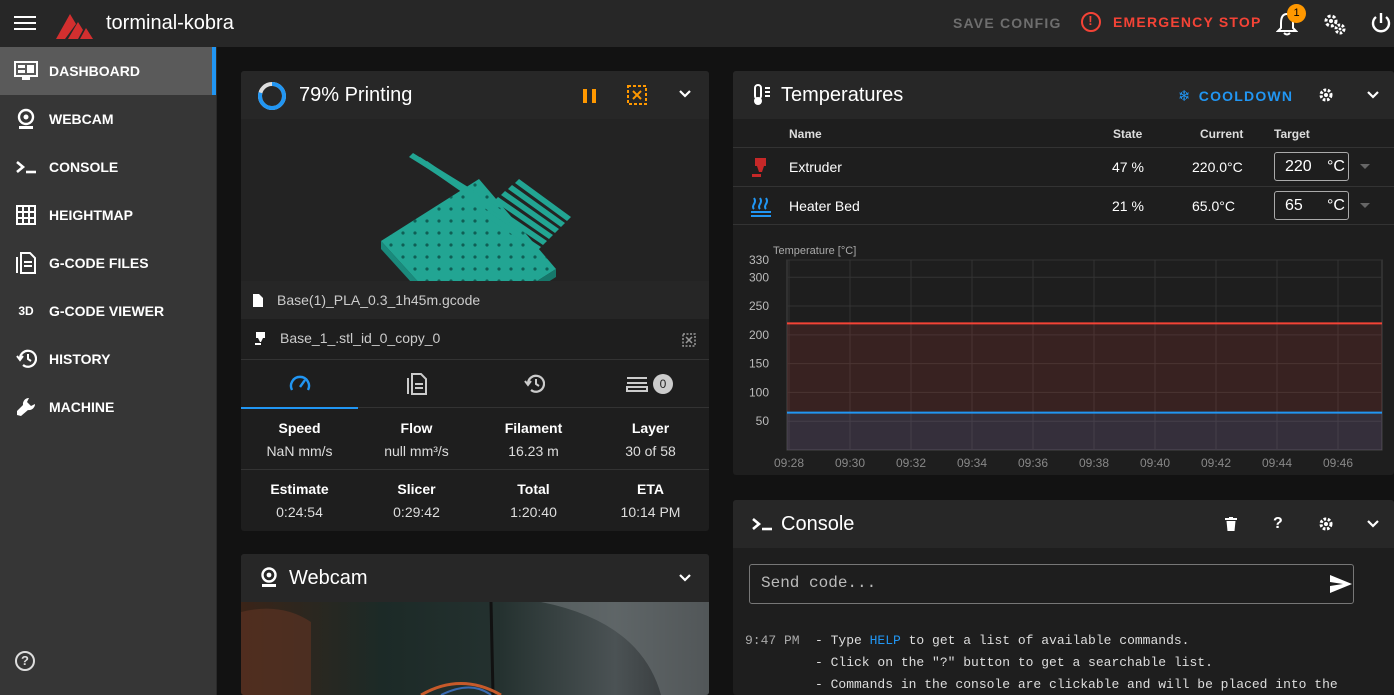  Describe the element at coordinates (260, 338) in the screenshot. I see `printer-nozzle-icon` at that location.